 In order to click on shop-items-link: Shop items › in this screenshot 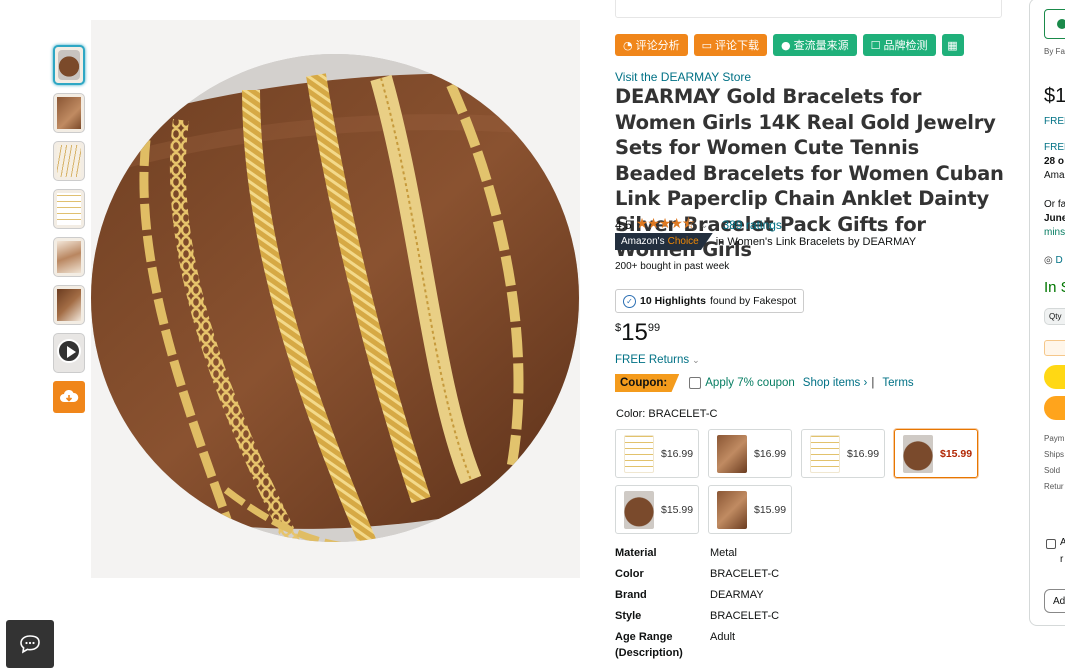, I will do `click(835, 383)`.